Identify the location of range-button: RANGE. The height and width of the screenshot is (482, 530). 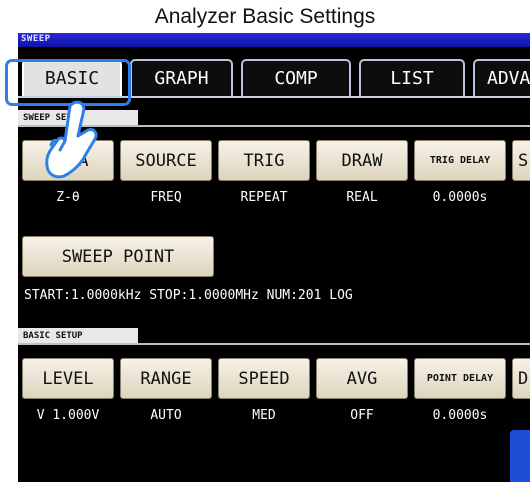
(166, 378).